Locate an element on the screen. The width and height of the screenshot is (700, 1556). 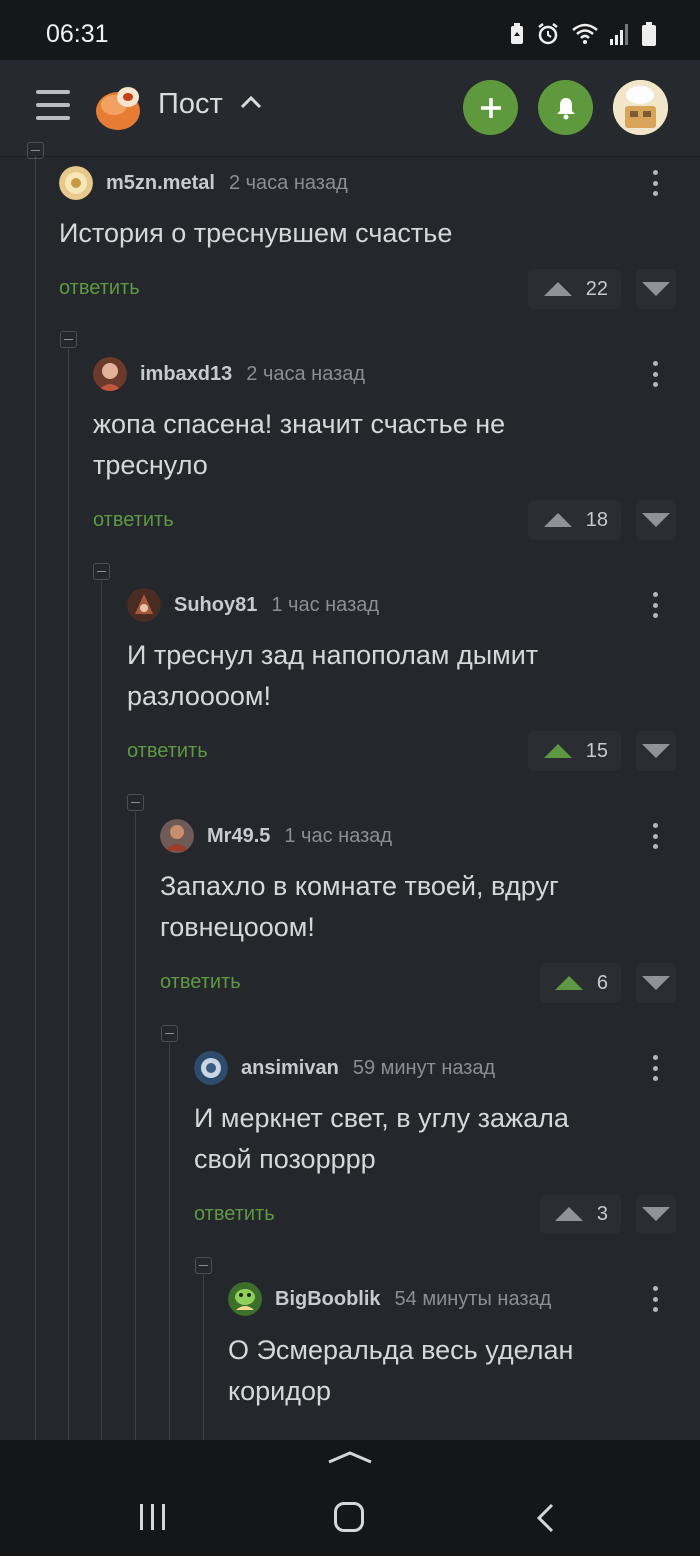
comment-author: imbaxd13 is located at coordinates (186, 374).